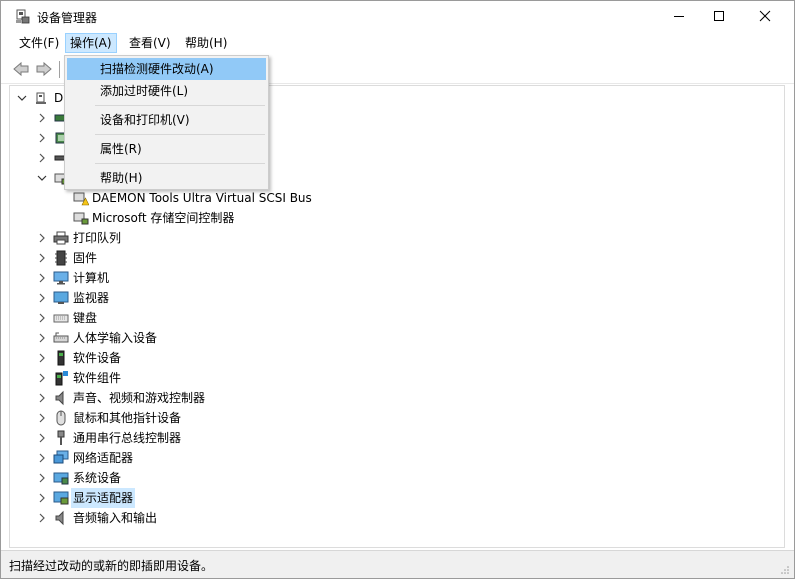 The image size is (795, 579). What do you see at coordinates (202, 198) in the screenshot?
I see `tree-child-label: DAEMON Tools Ultra Virtual SCSI Bus` at bounding box center [202, 198].